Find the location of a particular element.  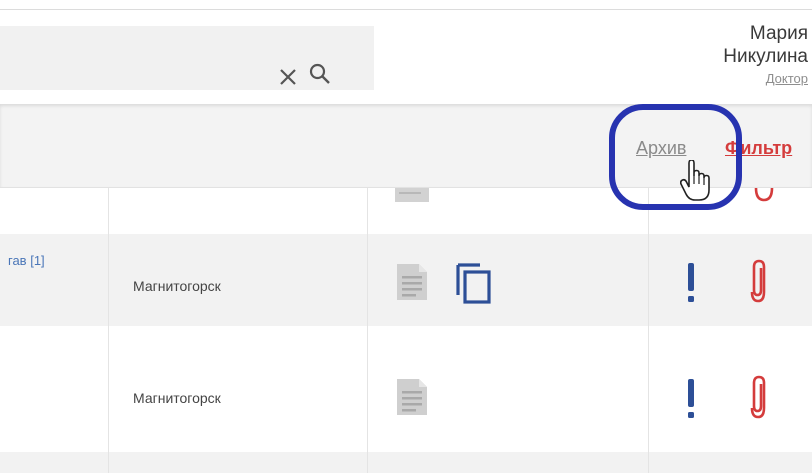

copy-icon is located at coordinates (473, 283).